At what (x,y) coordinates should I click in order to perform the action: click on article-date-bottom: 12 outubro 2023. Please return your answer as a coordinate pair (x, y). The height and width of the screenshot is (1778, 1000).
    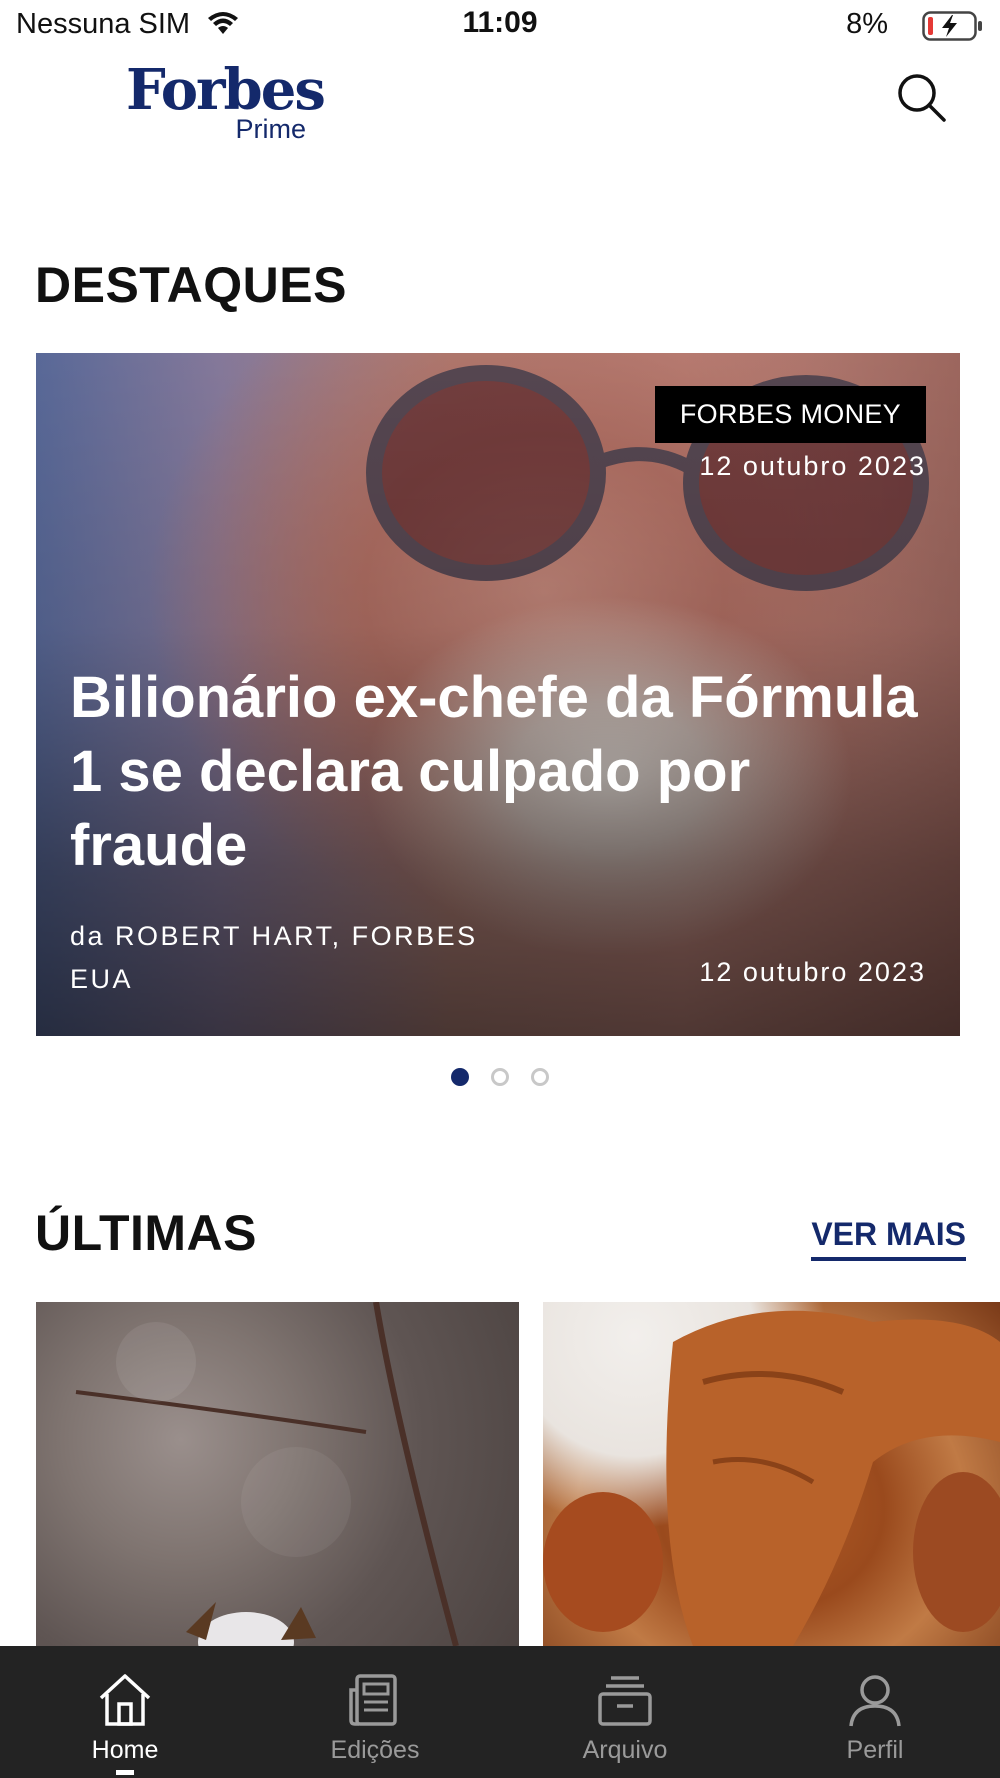
    Looking at the image, I should click on (812, 972).